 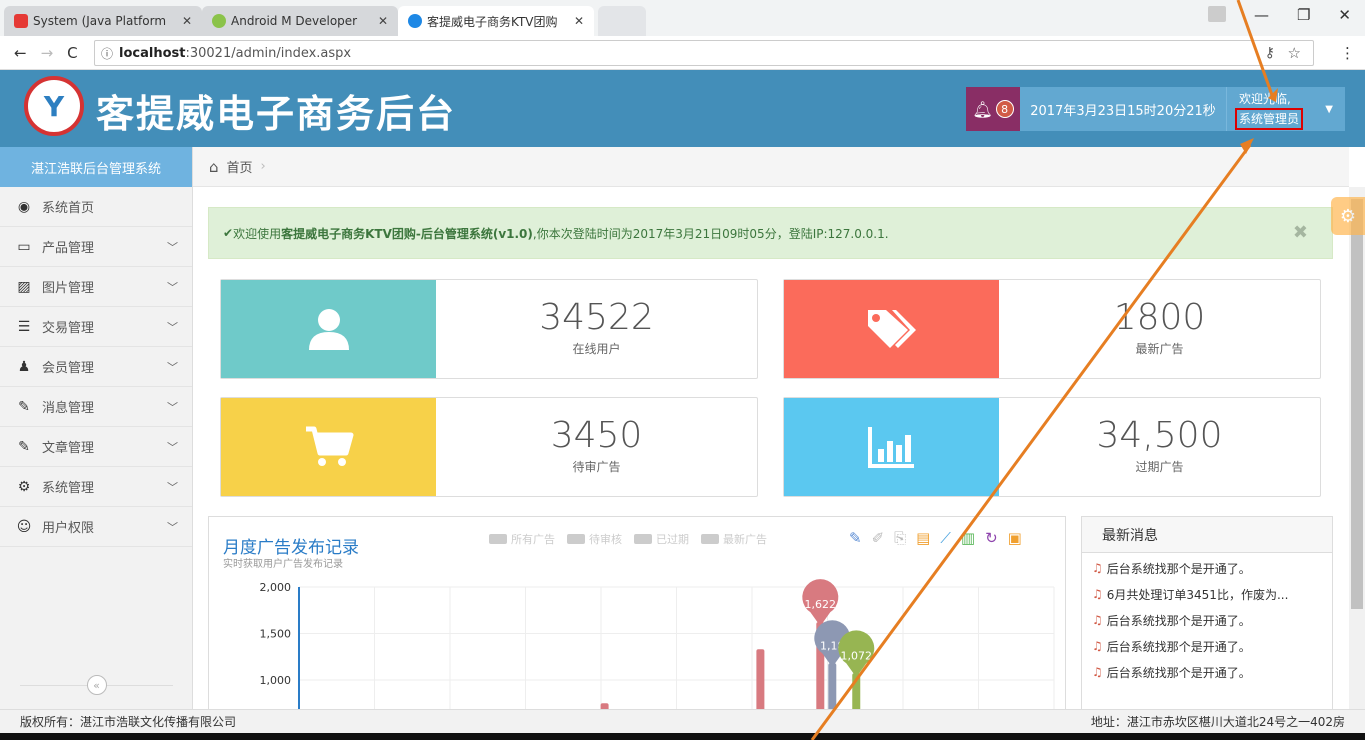 What do you see at coordinates (622, 21) in the screenshot?
I see `new-tab-button` at bounding box center [622, 21].